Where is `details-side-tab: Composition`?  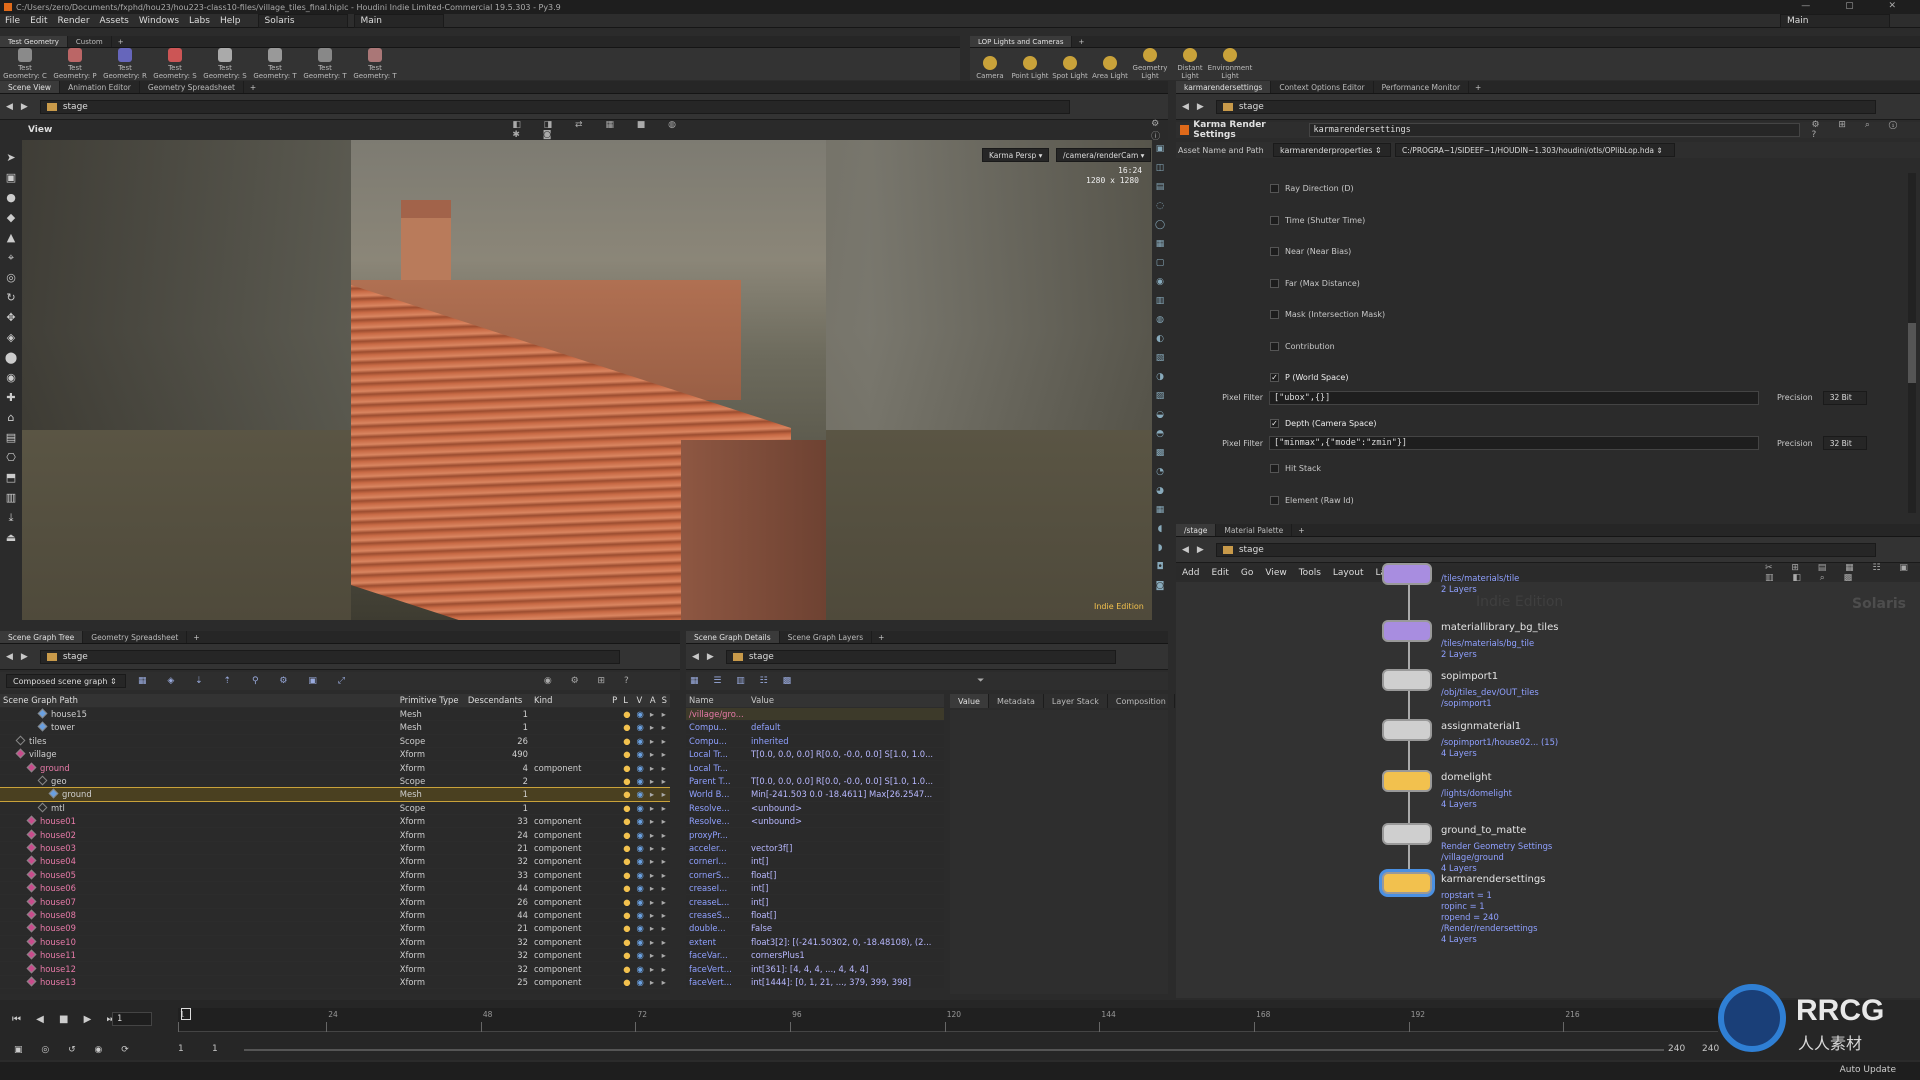 details-side-tab: Composition is located at coordinates (1141, 701).